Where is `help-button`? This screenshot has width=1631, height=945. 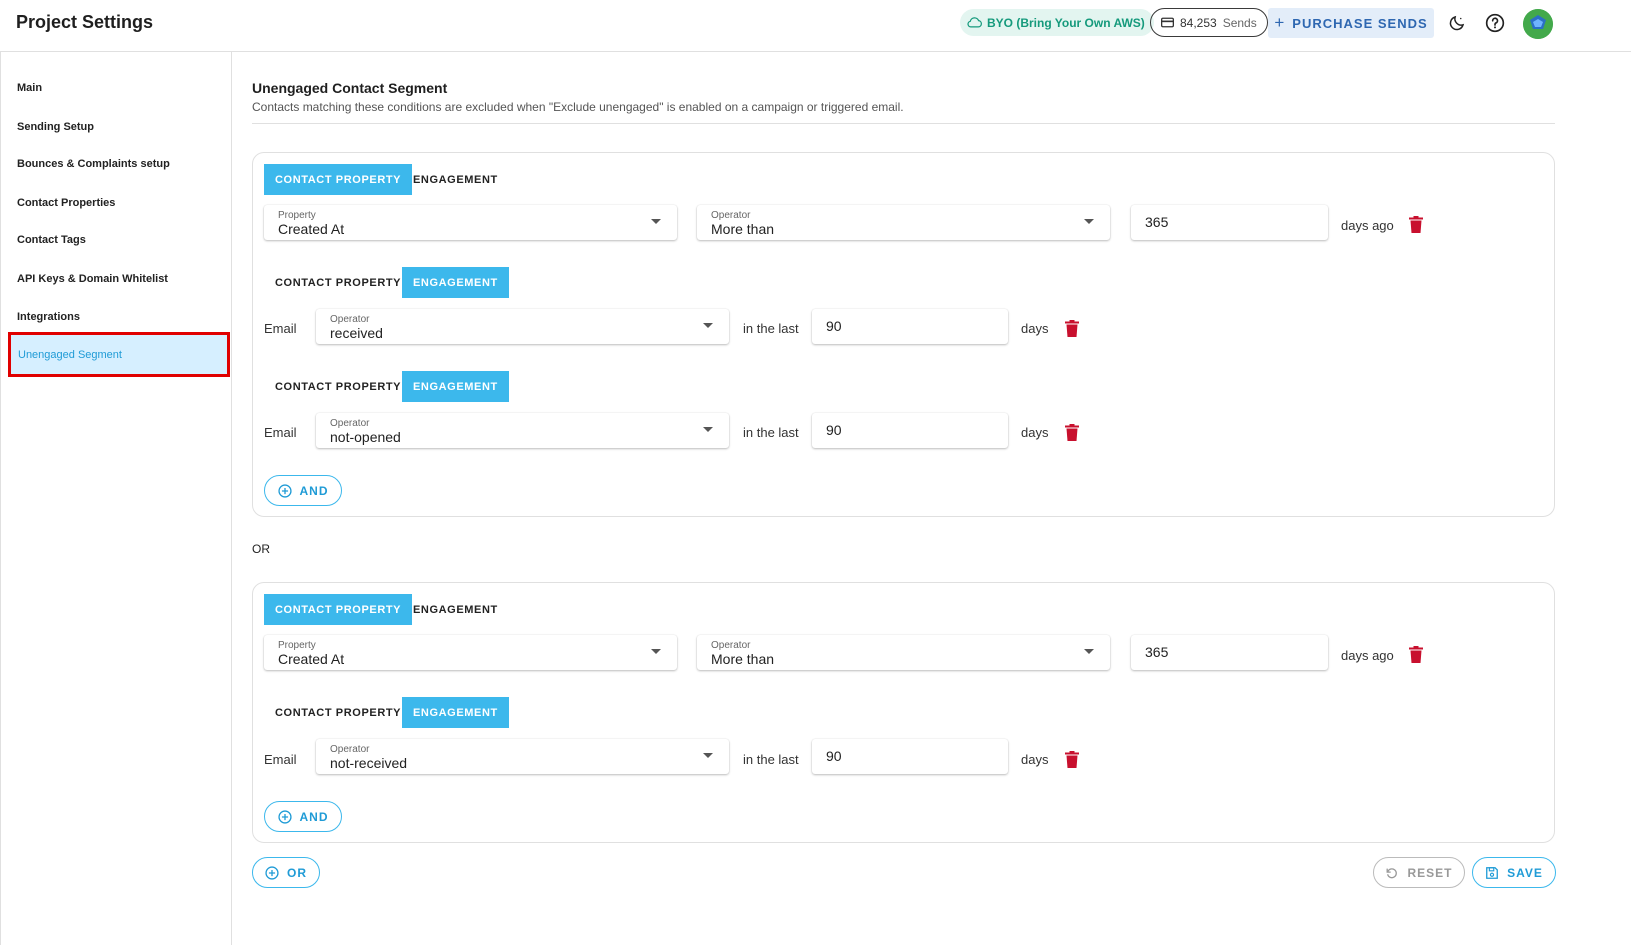
help-button is located at coordinates (1495, 23).